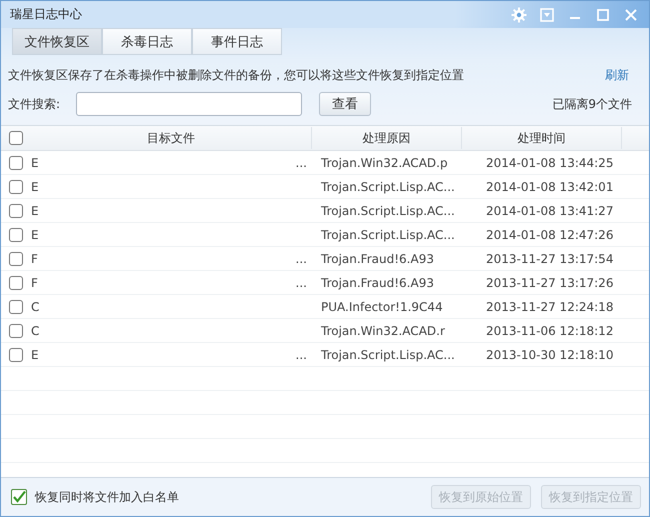 Image resolution: width=650 pixels, height=517 pixels. What do you see at coordinates (107, 497) in the screenshot?
I see `whitelist-label: 恢复同时将文件加入白名单` at bounding box center [107, 497].